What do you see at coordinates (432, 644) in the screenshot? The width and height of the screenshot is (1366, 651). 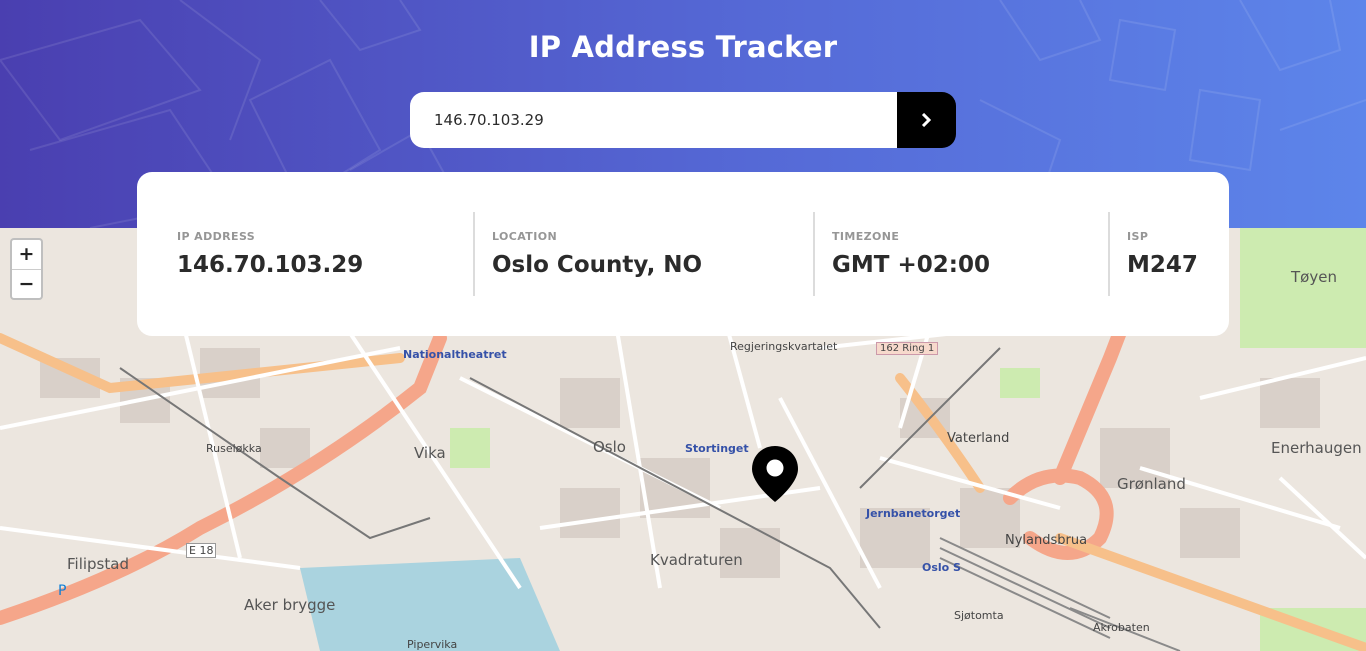 I see `map-label-pipervika: Pipervika` at bounding box center [432, 644].